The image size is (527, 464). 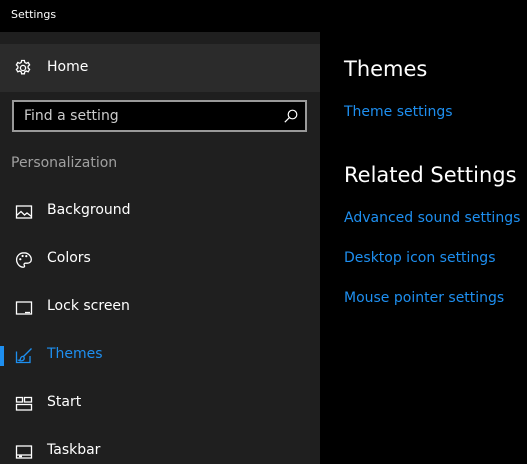 I want to click on themes-heading: Themes, so click(x=386, y=69).